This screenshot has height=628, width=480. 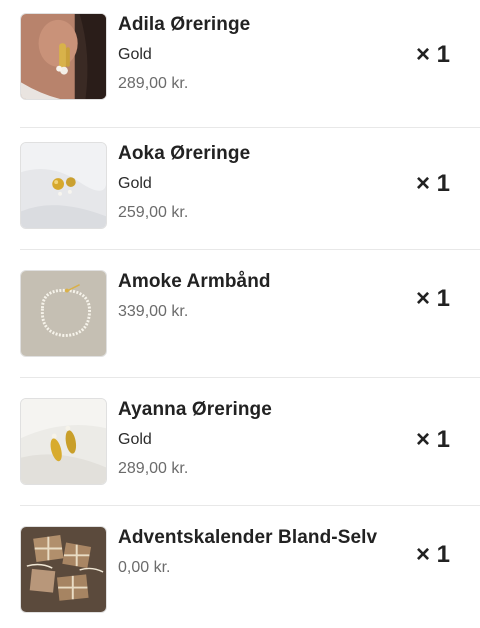 I want to click on product-price: 0,00 kr., so click(x=144, y=567).